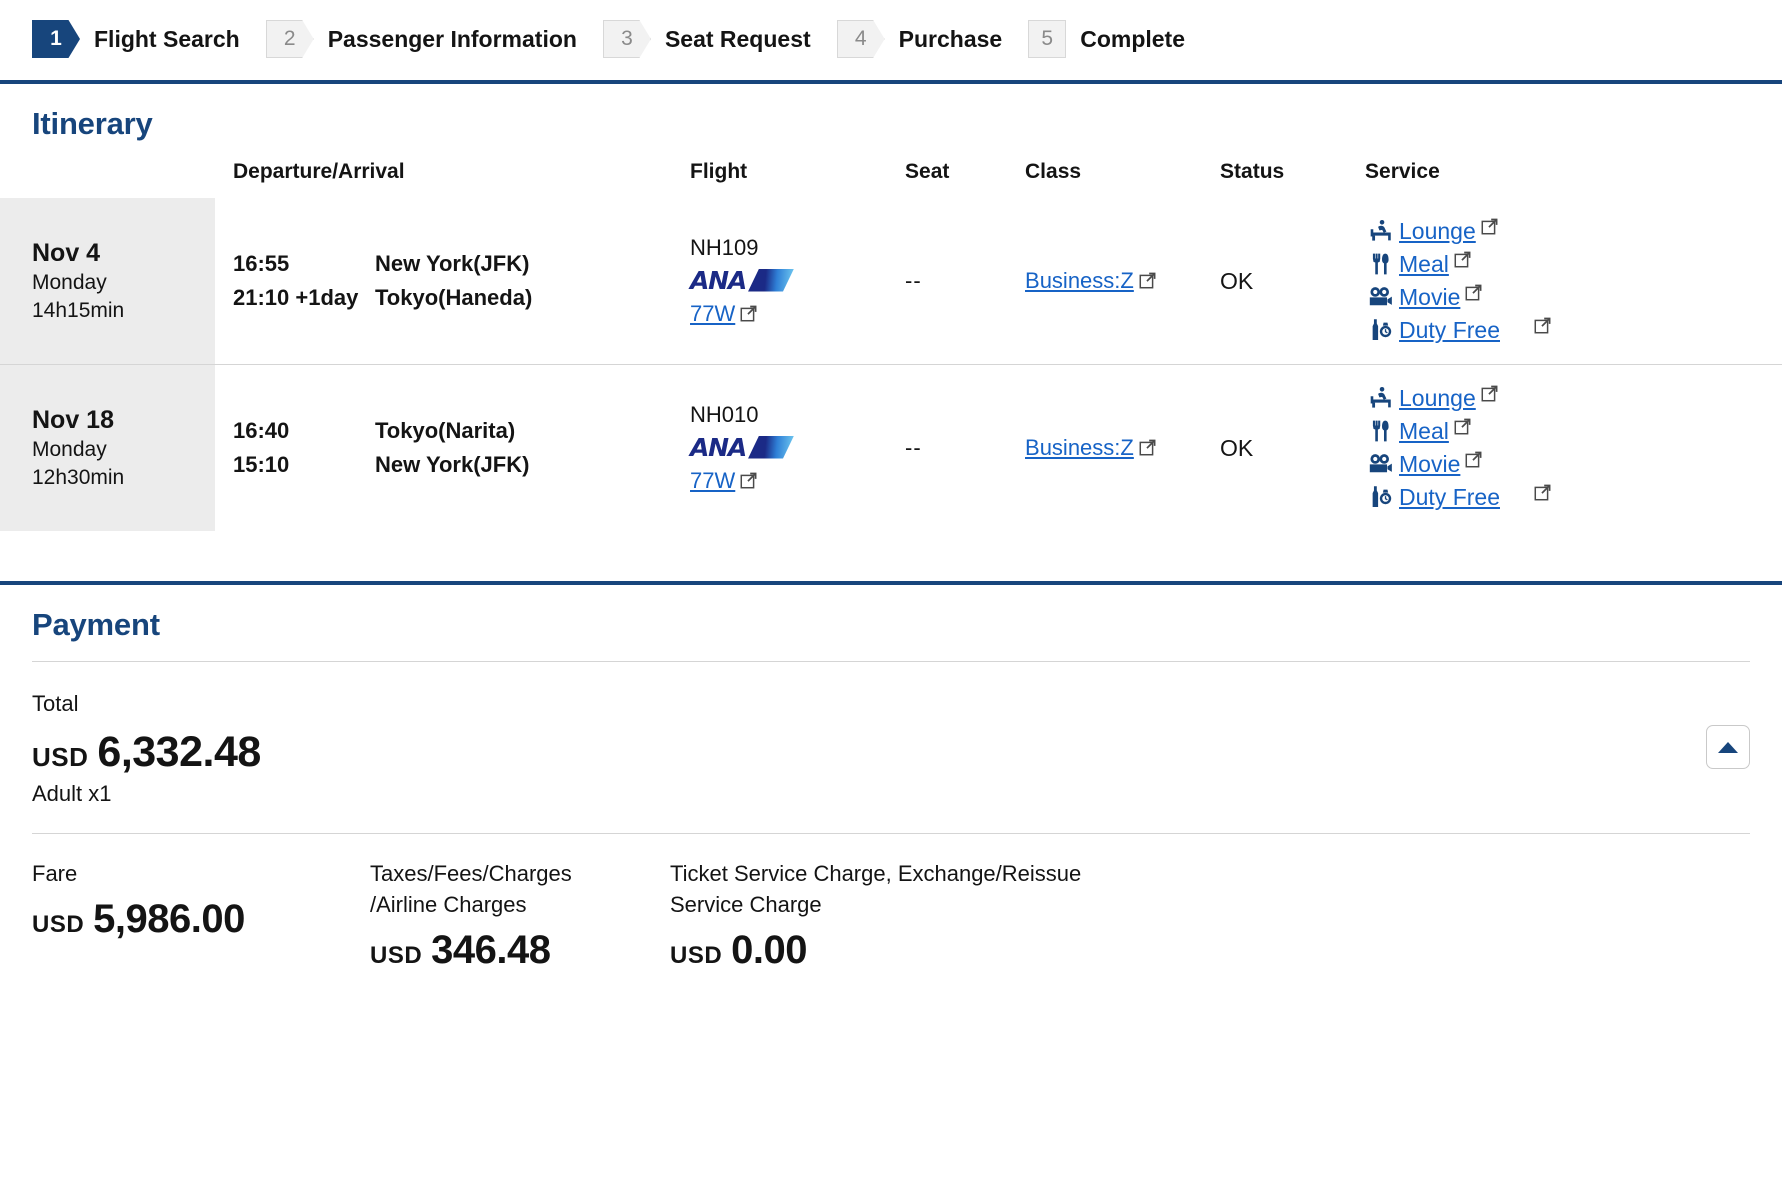  Describe the element at coordinates (471, 889) in the screenshot. I see `taxes-label: Taxes/Fees/Charges /Airline Charges` at that location.